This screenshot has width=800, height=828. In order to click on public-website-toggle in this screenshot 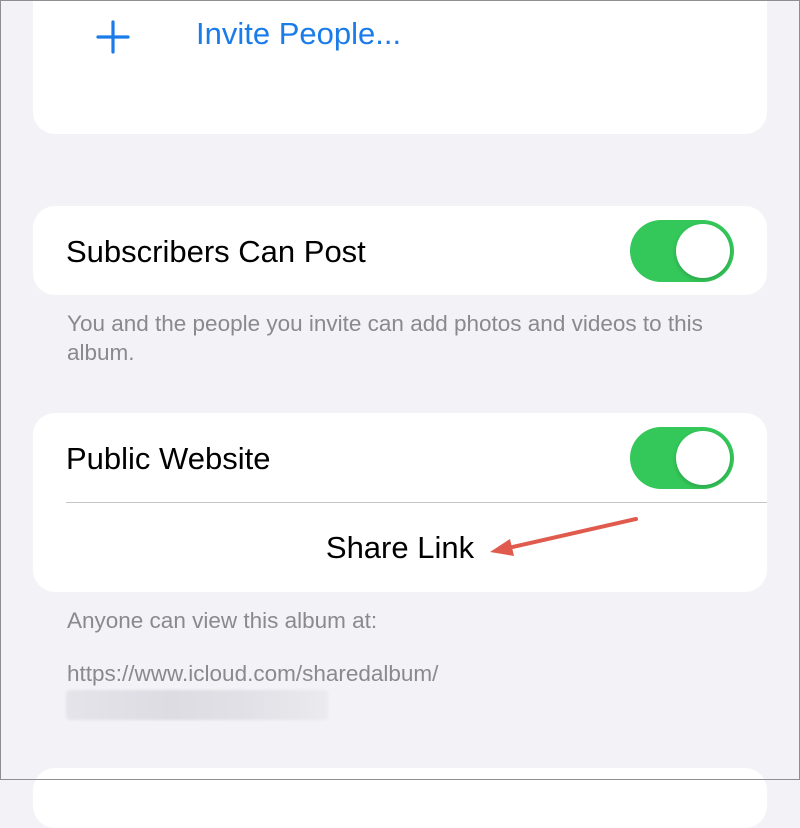, I will do `click(682, 458)`.